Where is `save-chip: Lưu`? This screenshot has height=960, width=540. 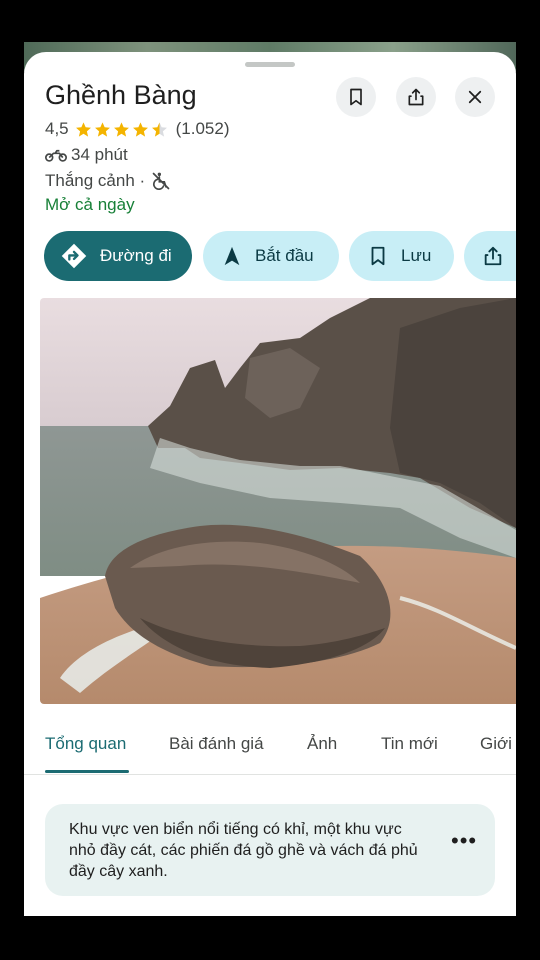 save-chip: Lưu is located at coordinates (401, 256).